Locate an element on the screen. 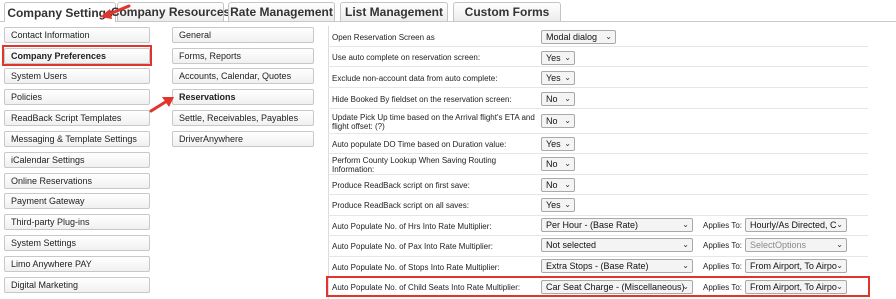 The height and width of the screenshot is (299, 896). exclude-non-account-select: Yes ⌄ is located at coordinates (558, 78).